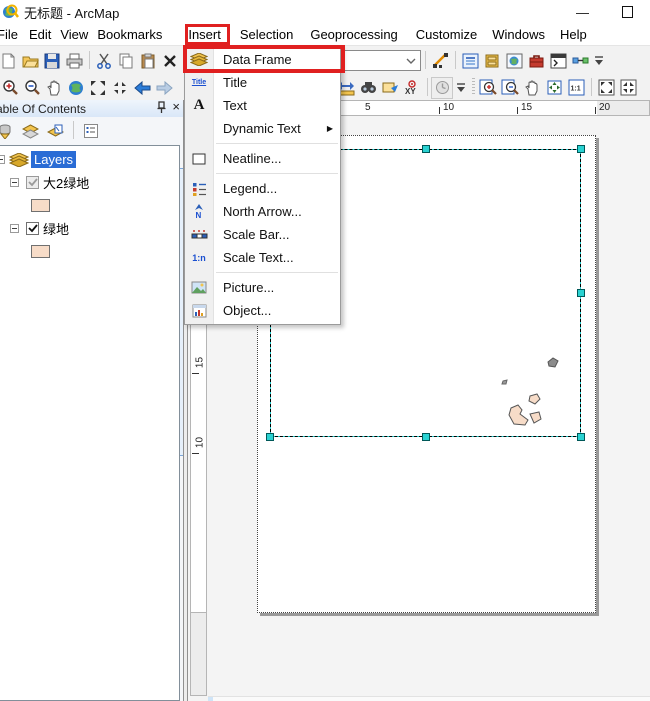 This screenshot has width=650, height=701. Describe the element at coordinates (91, 131) in the screenshot. I see `toc-options-icon` at that location.